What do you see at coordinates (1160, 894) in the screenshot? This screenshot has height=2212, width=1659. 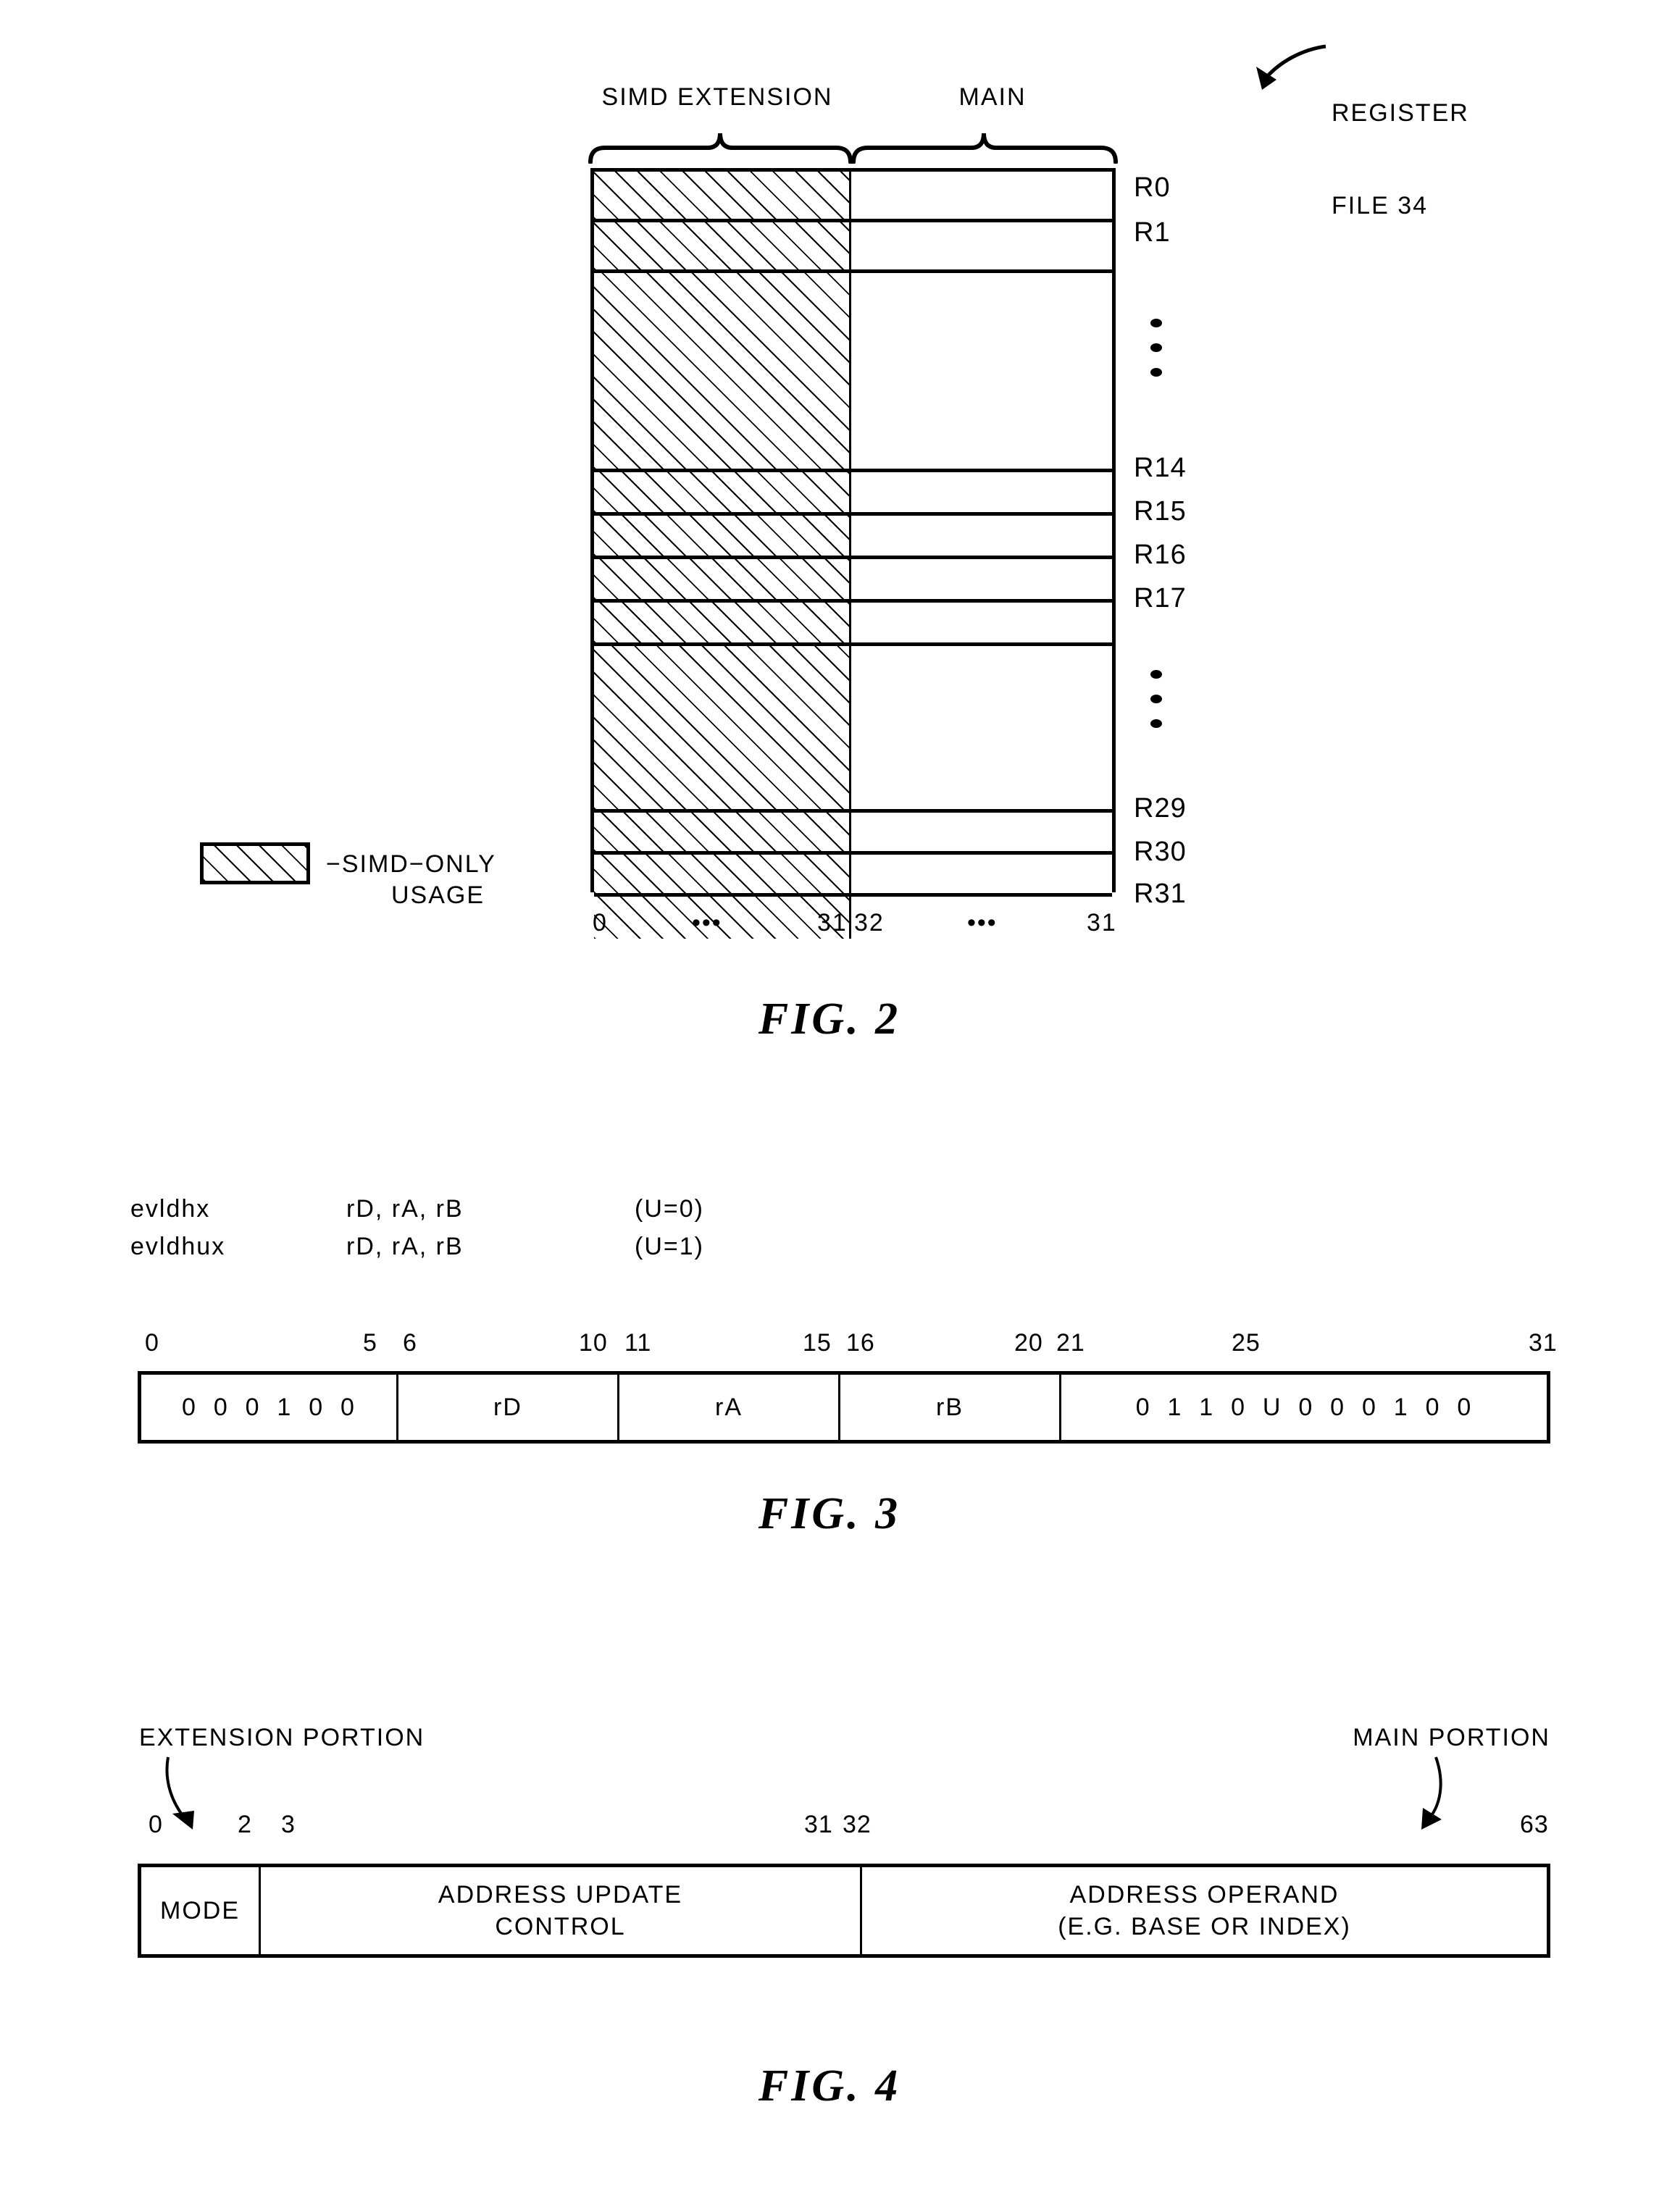 I see `register-label-r31: R31` at bounding box center [1160, 894].